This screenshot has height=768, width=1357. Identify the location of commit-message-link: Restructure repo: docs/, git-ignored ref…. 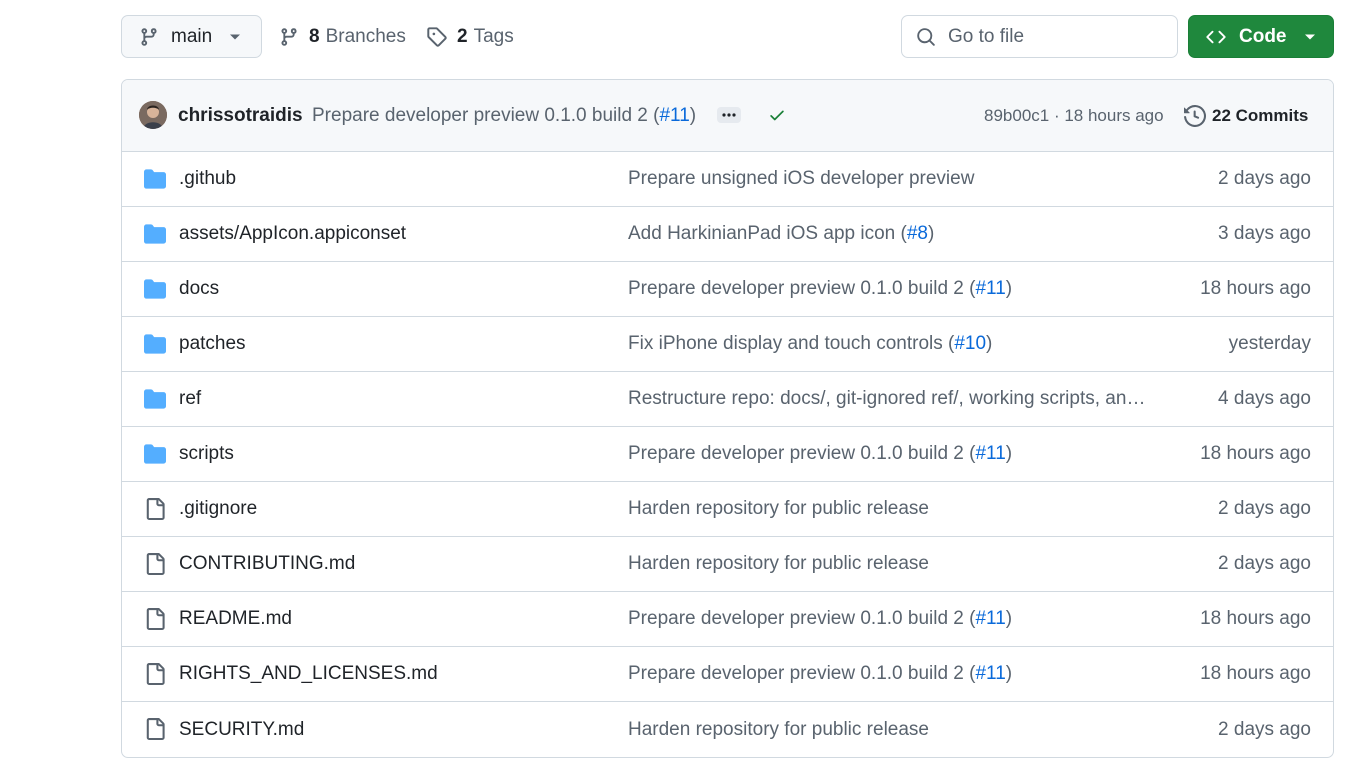
(890, 398).